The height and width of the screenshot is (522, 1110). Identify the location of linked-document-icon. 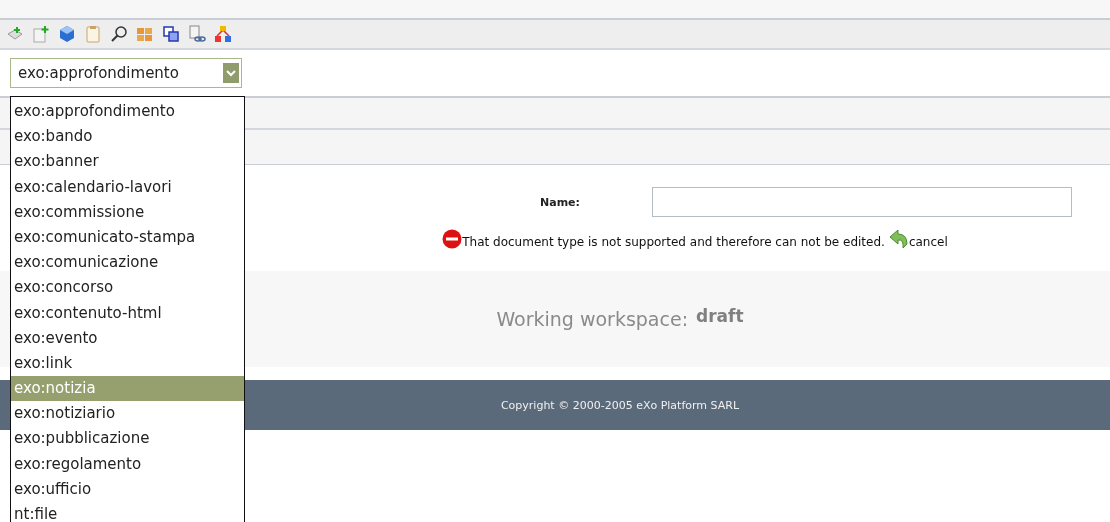
(197, 34).